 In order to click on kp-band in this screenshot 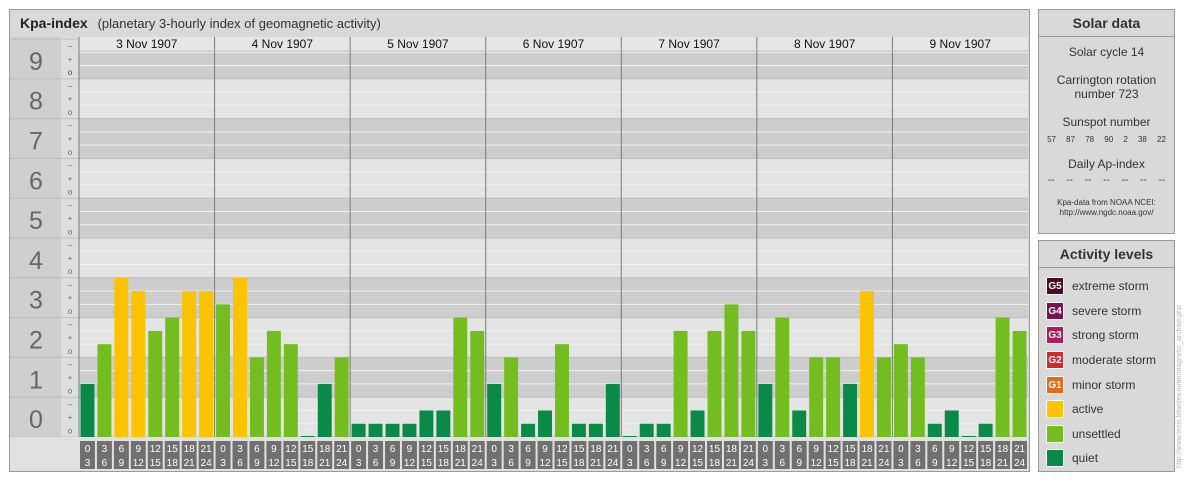, I will do `click(553, 138)`.